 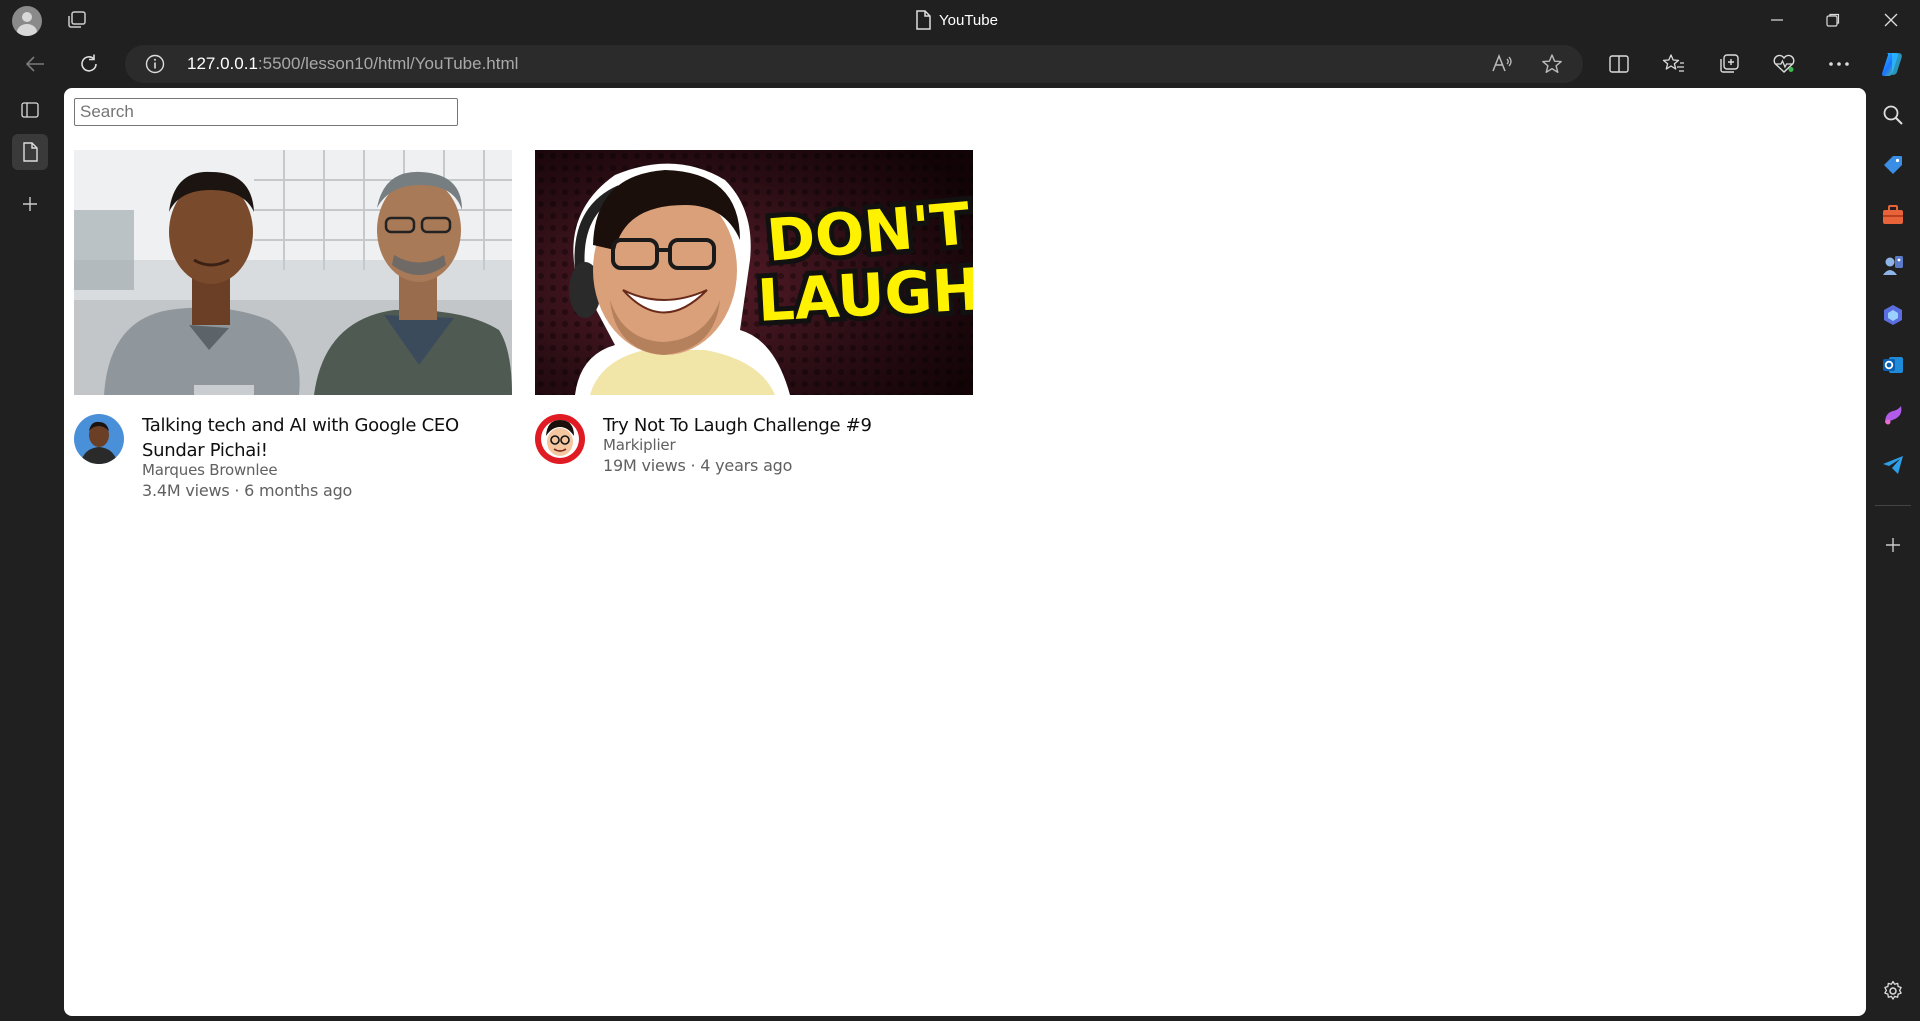 I want to click on split-screen-icon, so click(x=1619, y=64).